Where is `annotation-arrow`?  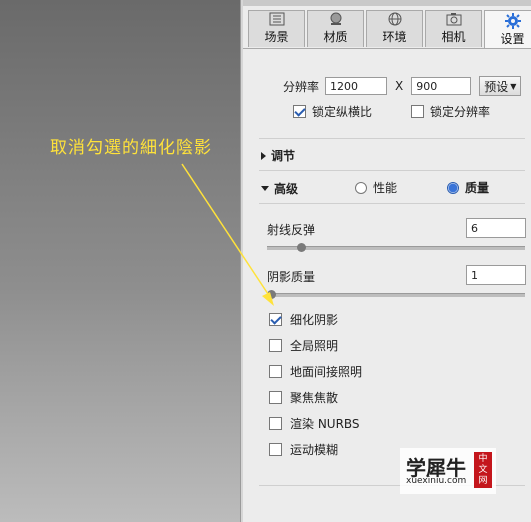
annotation-arrow is located at coordinates (227, 234).